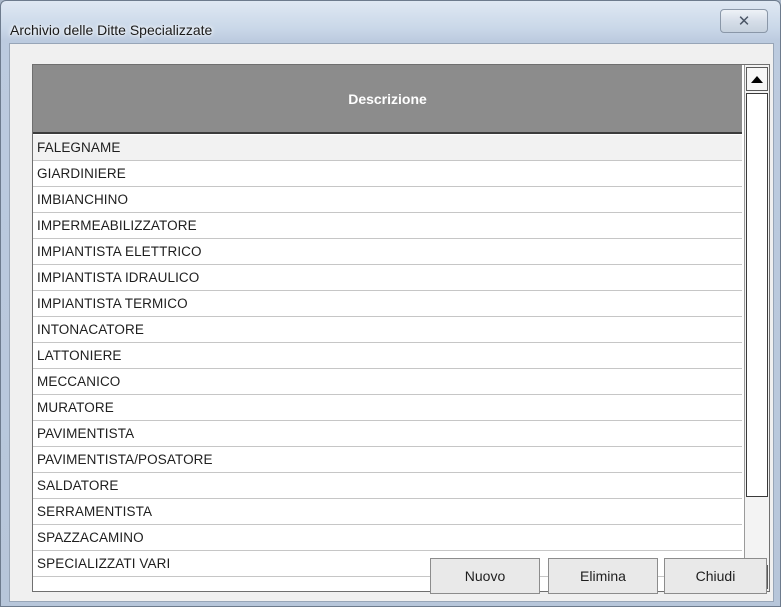 The width and height of the screenshot is (781, 607). I want to click on table-row: IMPIANTISTA ELETTRICO, so click(387, 252).